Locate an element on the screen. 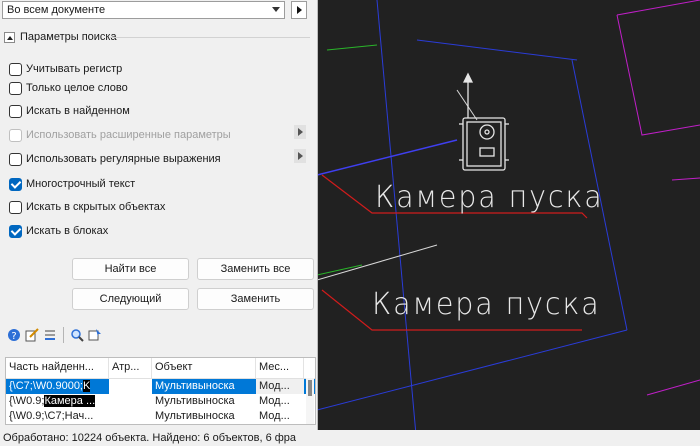 Image resolution: width=700 pixels, height=446 pixels. help-icon: ? is located at coordinates (14, 335).